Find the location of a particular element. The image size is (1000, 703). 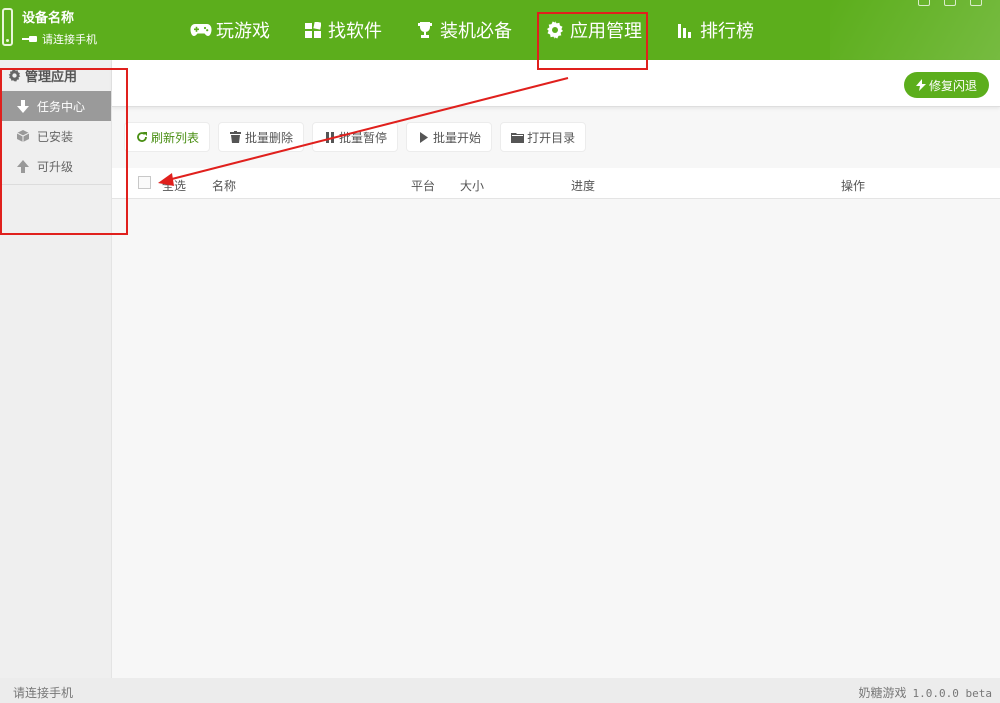

play-icon is located at coordinates (423, 137).